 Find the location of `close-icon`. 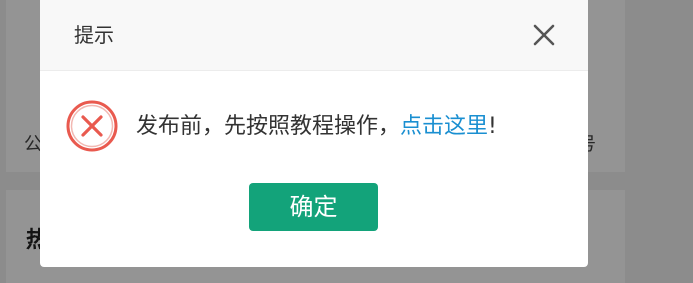

close-icon is located at coordinates (544, 35).